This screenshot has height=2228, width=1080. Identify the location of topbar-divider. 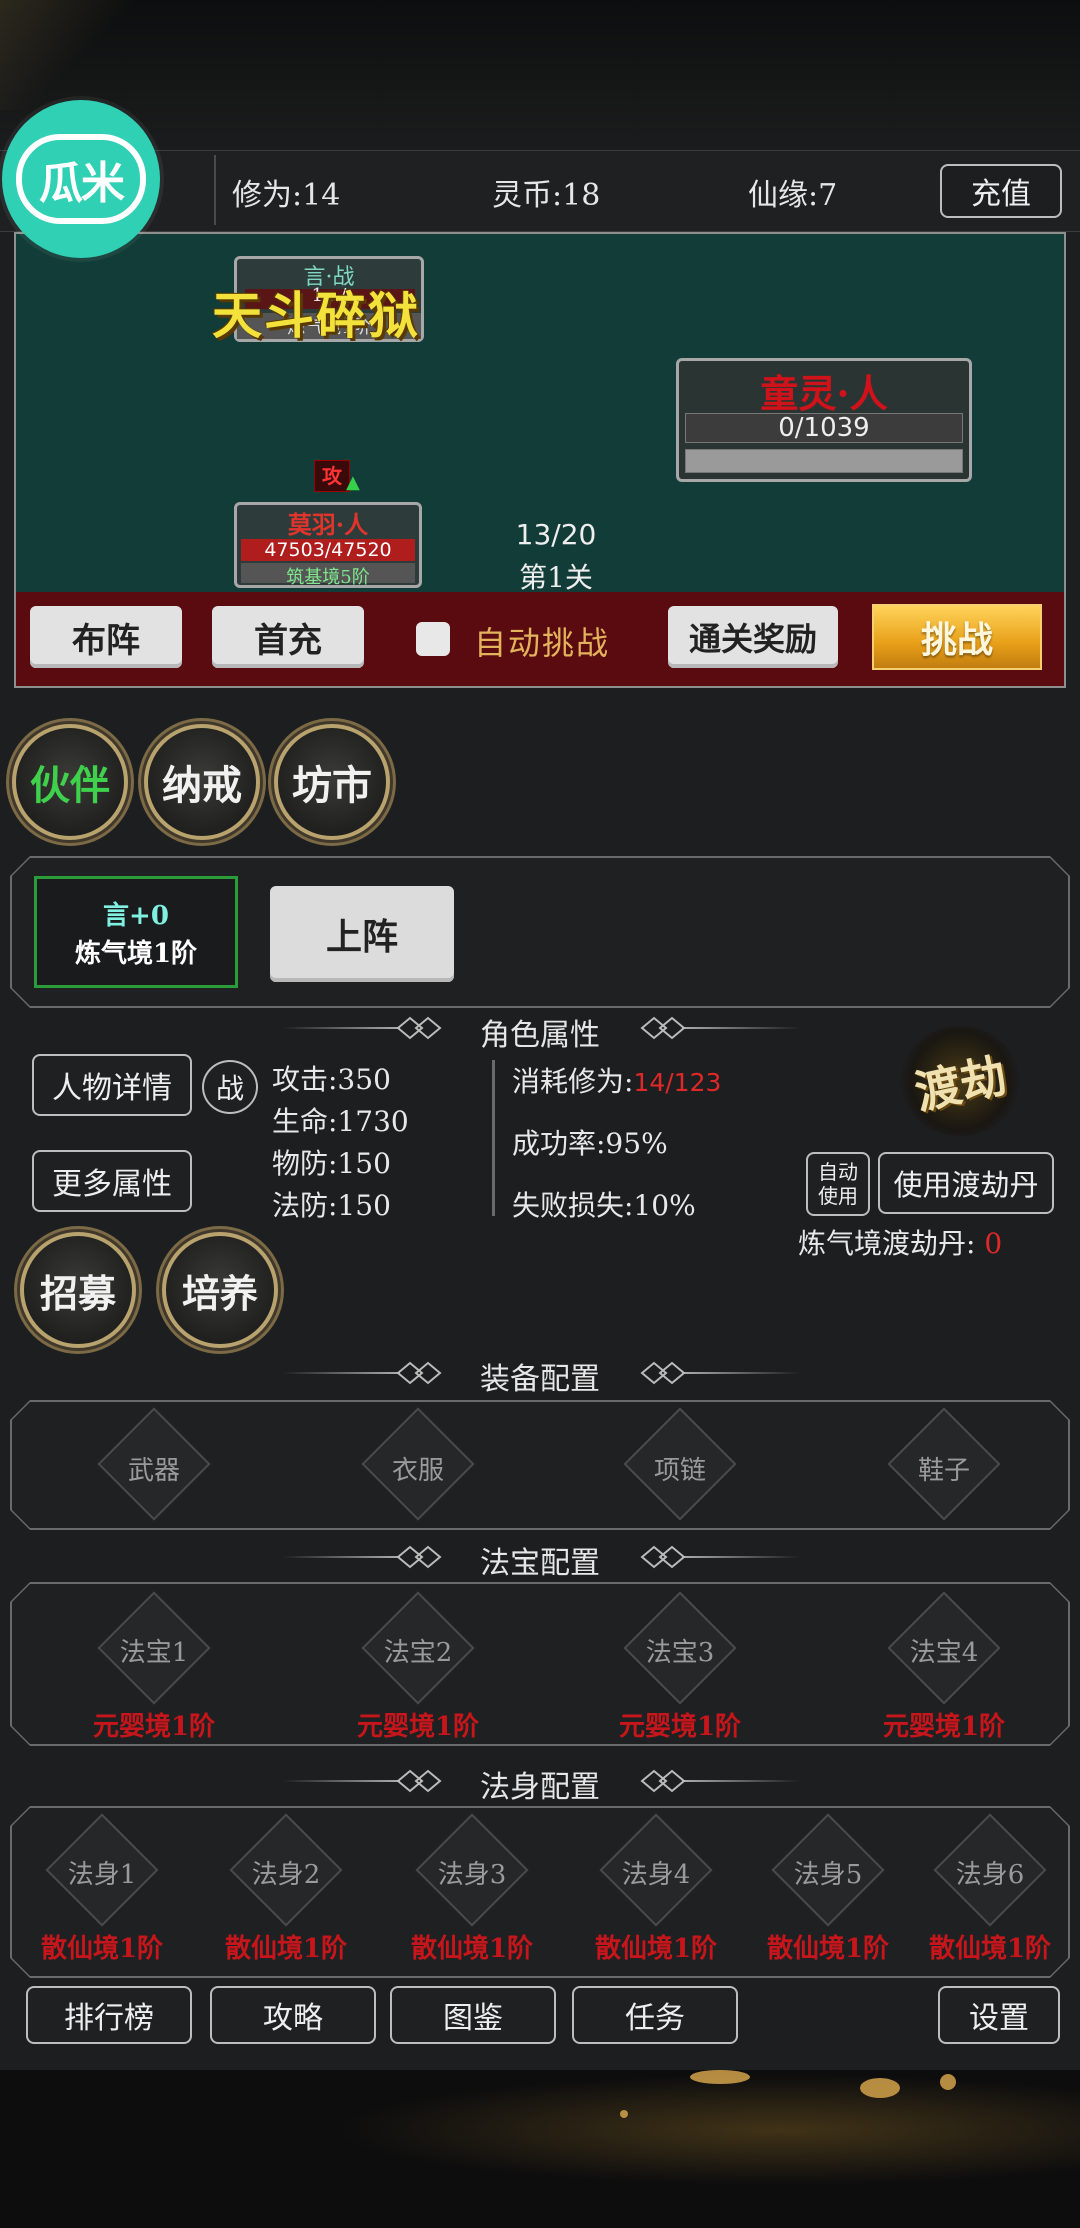
(215, 190).